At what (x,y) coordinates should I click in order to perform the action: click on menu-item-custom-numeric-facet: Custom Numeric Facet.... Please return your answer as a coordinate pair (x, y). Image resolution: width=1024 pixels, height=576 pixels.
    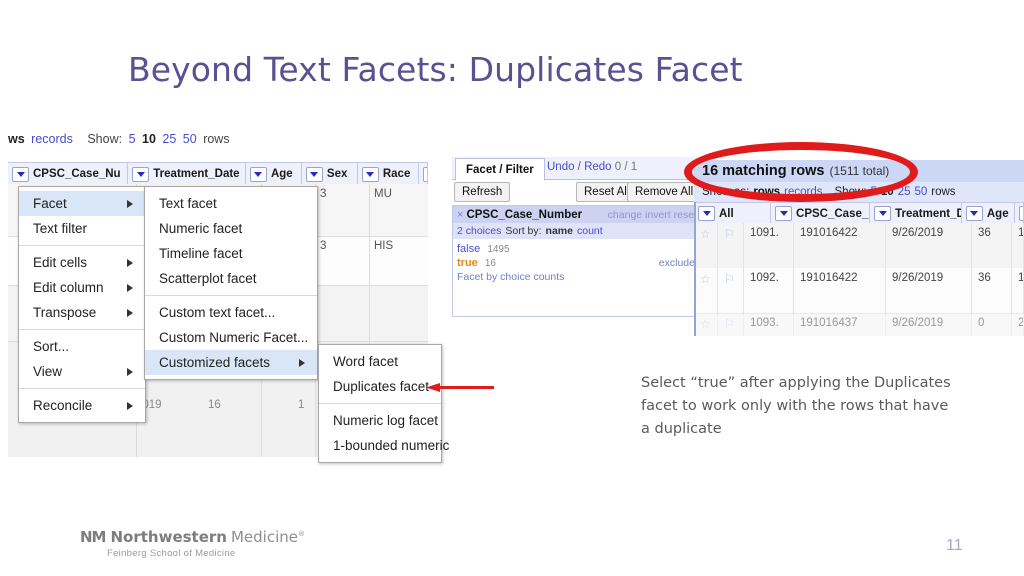
    Looking at the image, I should click on (231, 337).